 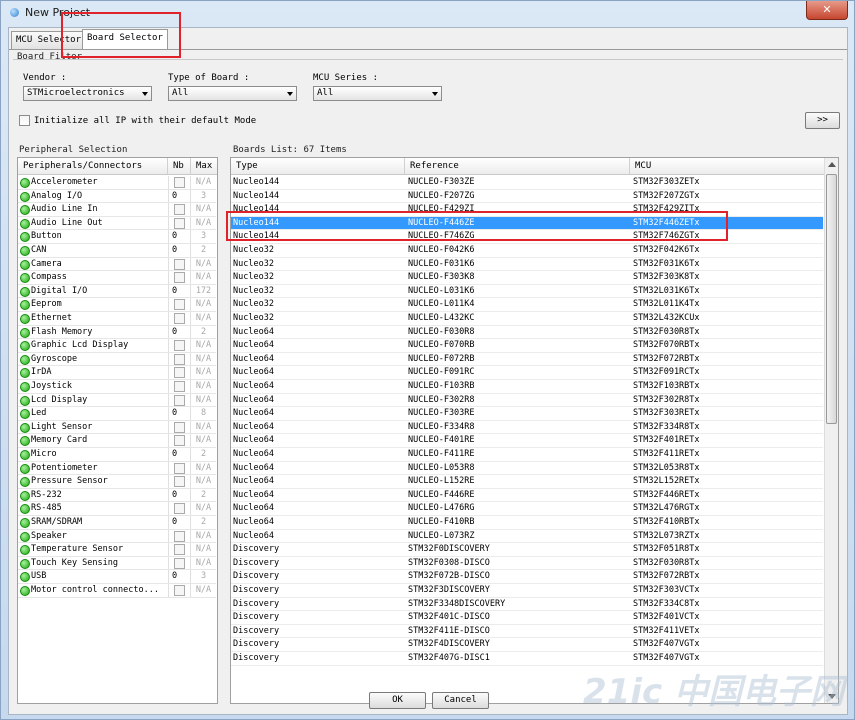 What do you see at coordinates (24, 120) in the screenshot?
I see `init-all-ip-checkbox` at bounding box center [24, 120].